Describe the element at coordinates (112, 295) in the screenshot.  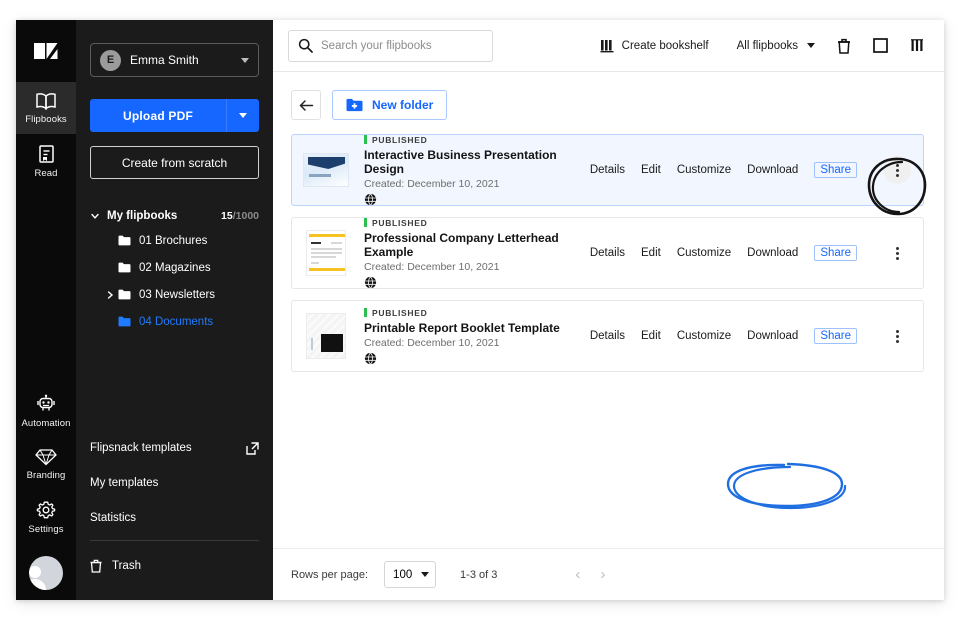
I see `chevron-right-icon` at that location.